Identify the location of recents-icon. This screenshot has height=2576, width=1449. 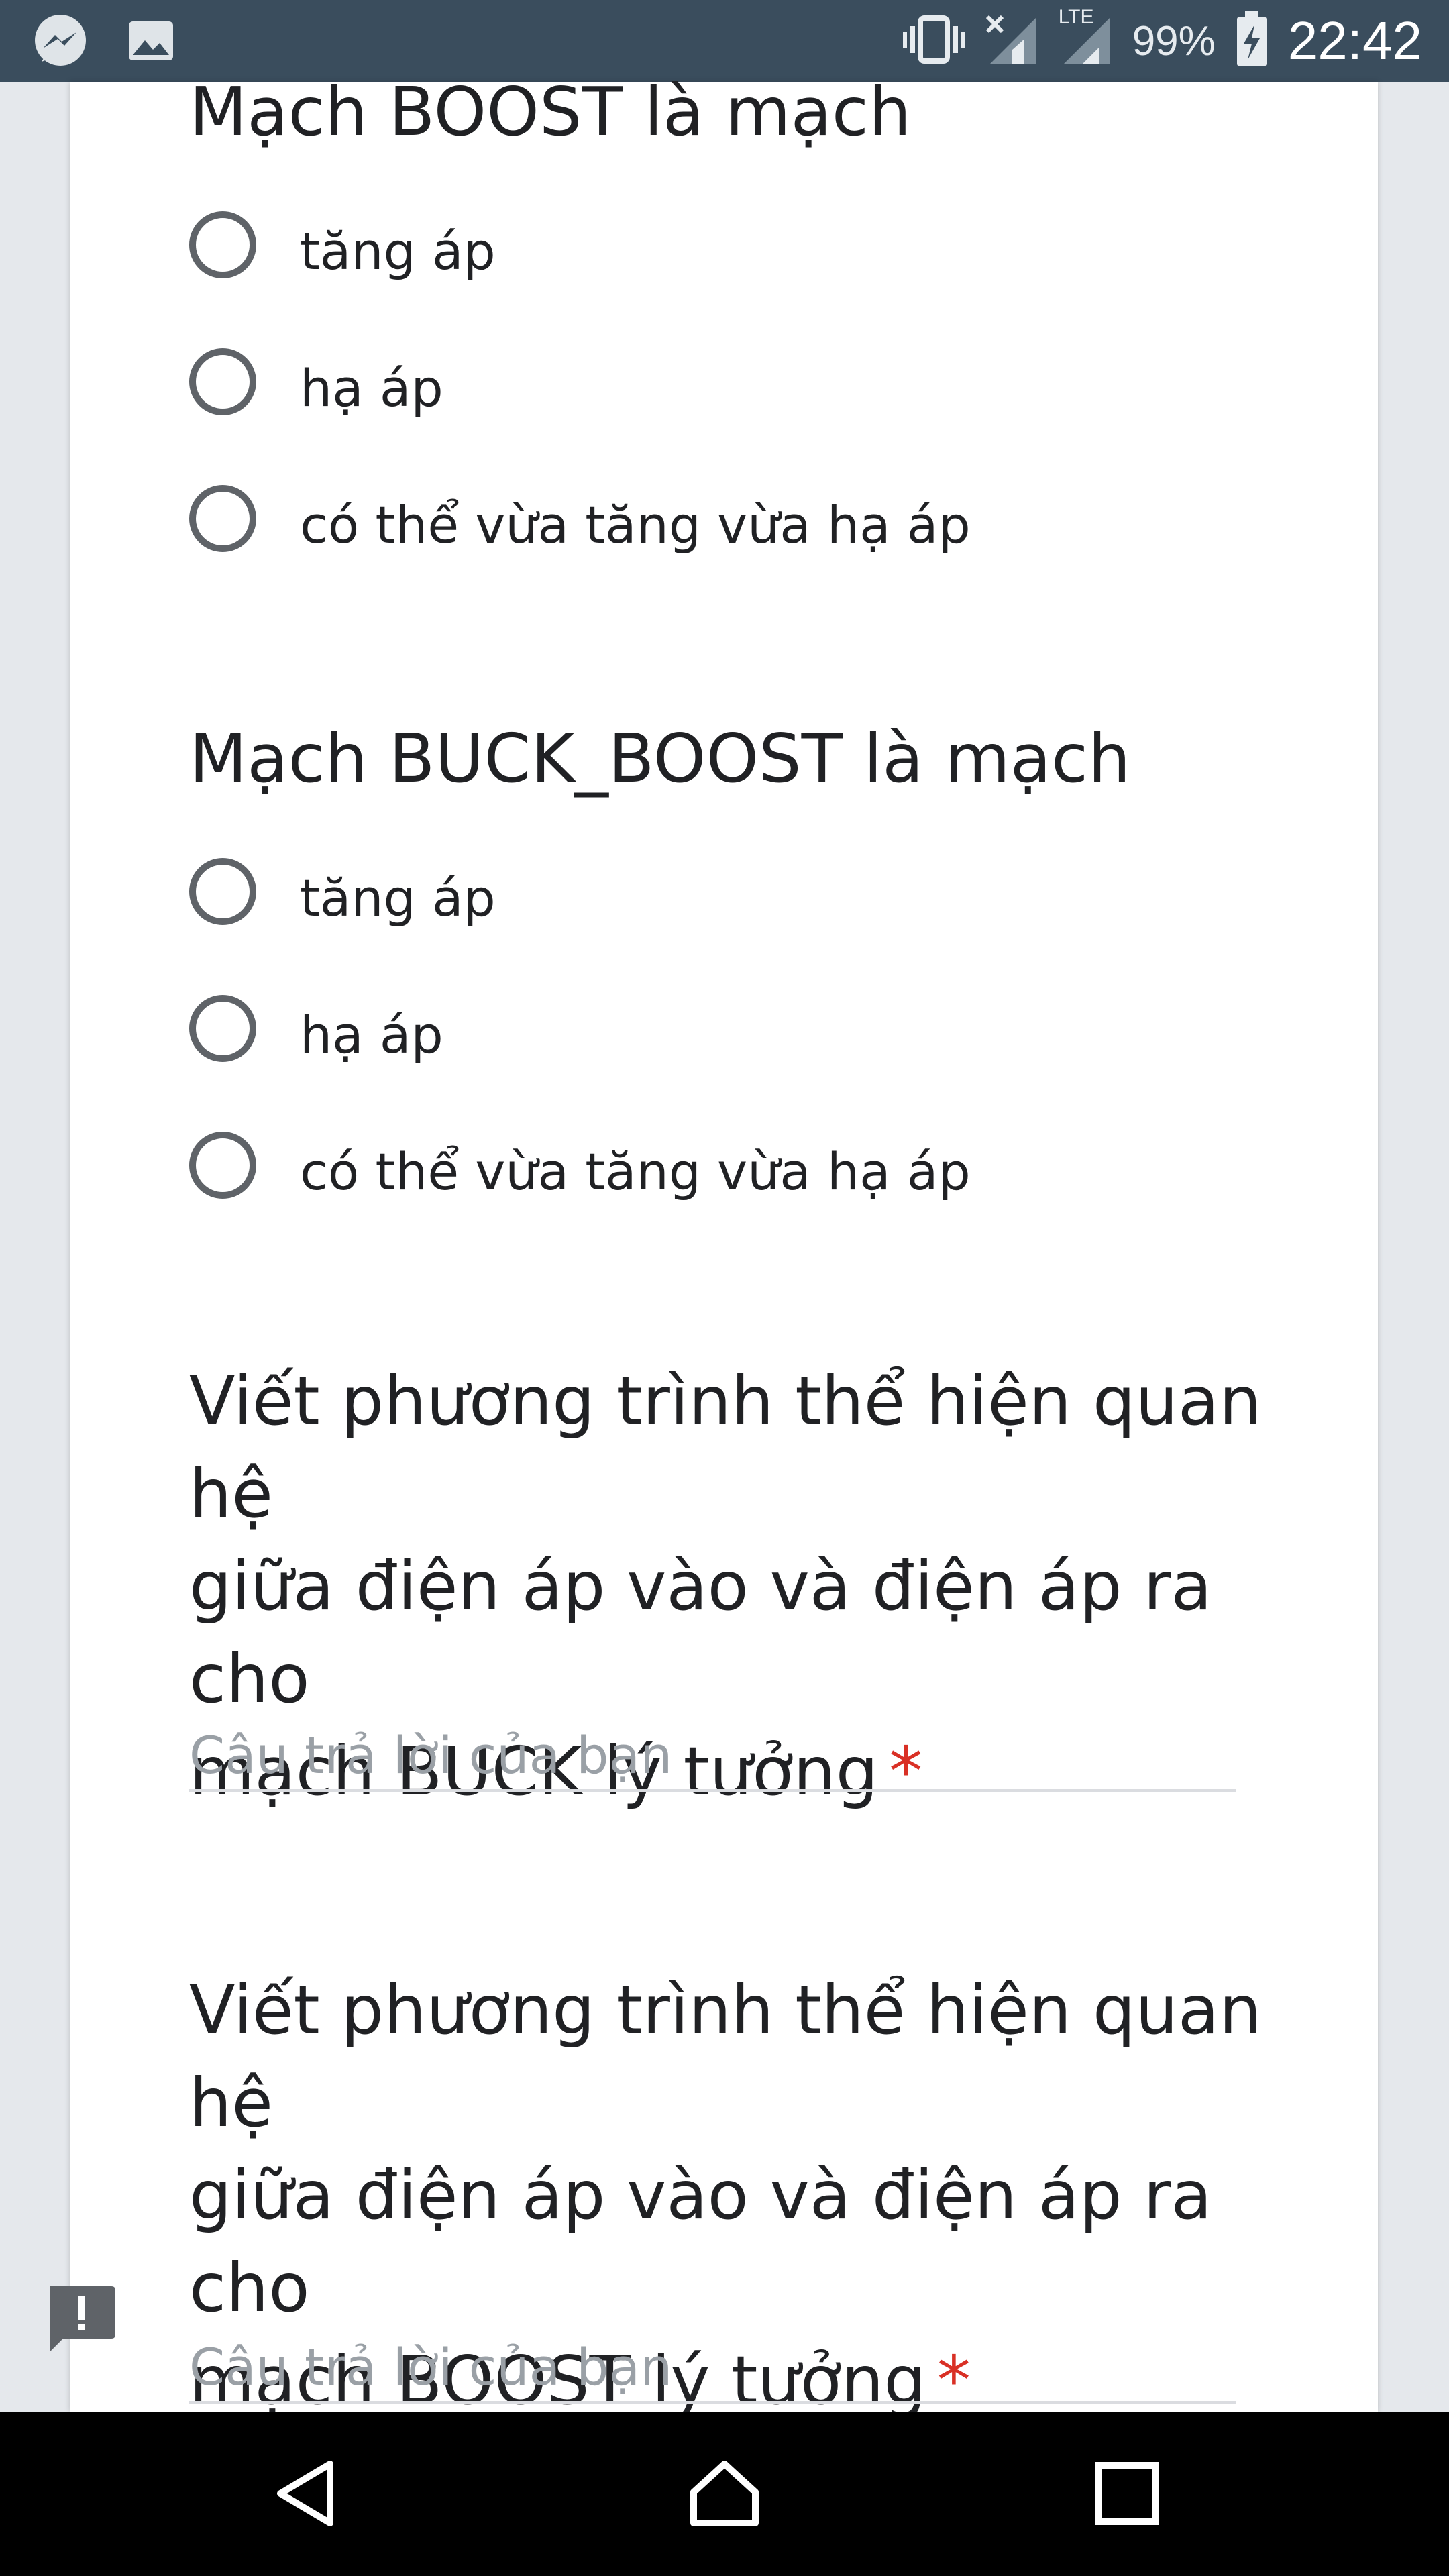
(1127, 2493).